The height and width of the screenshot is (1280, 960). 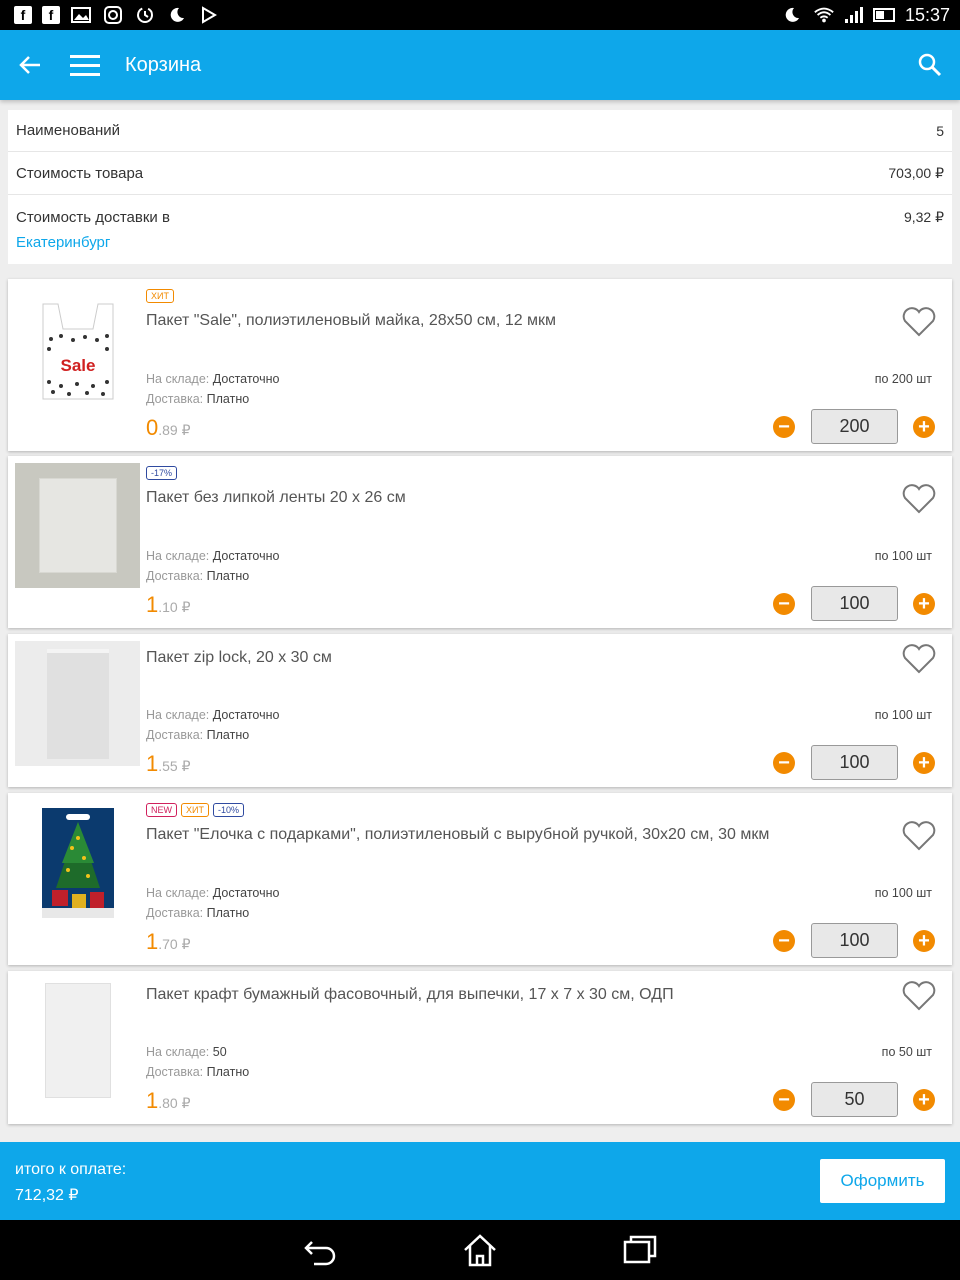 What do you see at coordinates (163, 64) in the screenshot?
I see `page-title: Корзина` at bounding box center [163, 64].